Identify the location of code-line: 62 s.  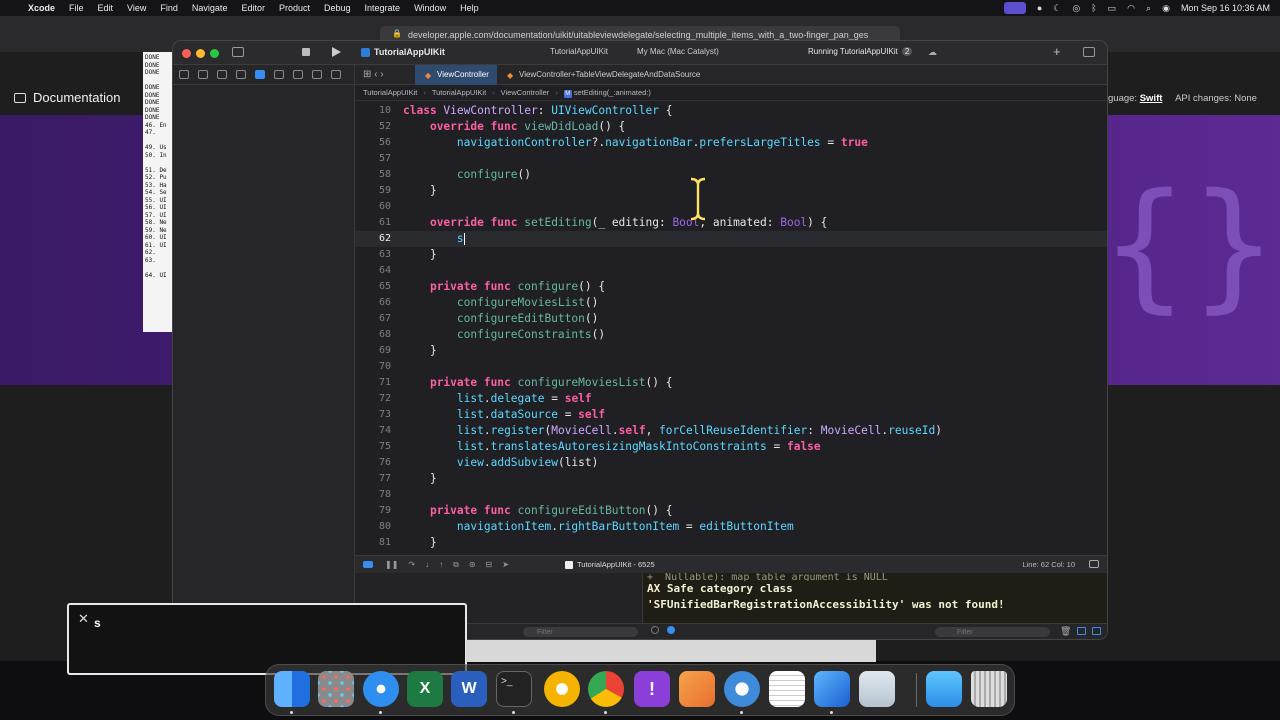
(731, 239).